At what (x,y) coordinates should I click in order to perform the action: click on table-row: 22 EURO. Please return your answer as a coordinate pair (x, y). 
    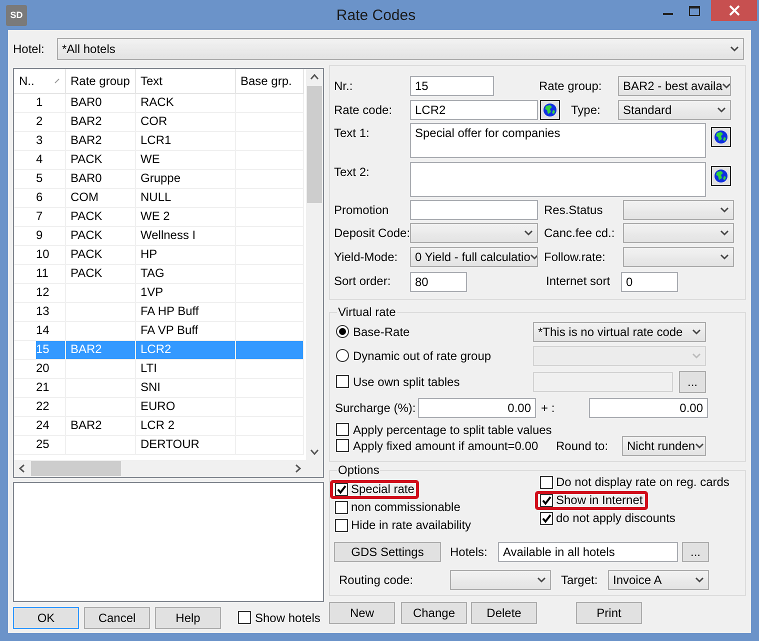
    Looking at the image, I should click on (158, 406).